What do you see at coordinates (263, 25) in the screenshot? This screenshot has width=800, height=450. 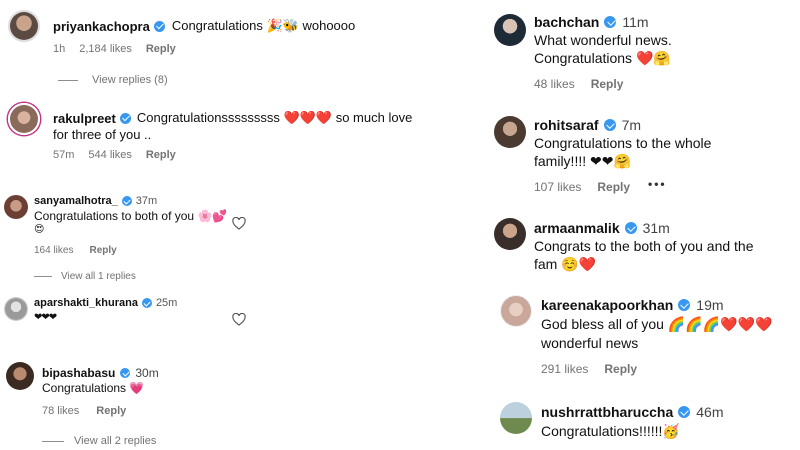 I see `comment-text: Congratulations 🎉🐝 wohoooo` at bounding box center [263, 25].